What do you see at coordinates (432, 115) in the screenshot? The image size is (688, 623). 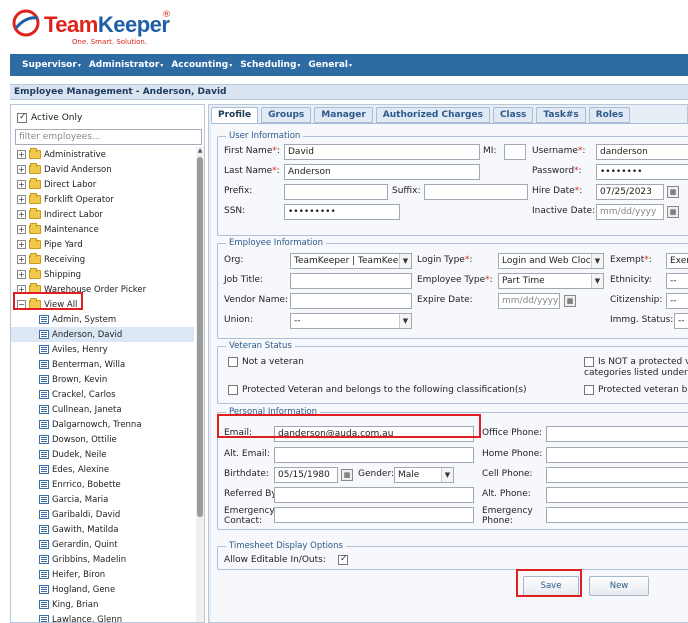 I see `tab-authorized-charges: Authorized Charges` at bounding box center [432, 115].